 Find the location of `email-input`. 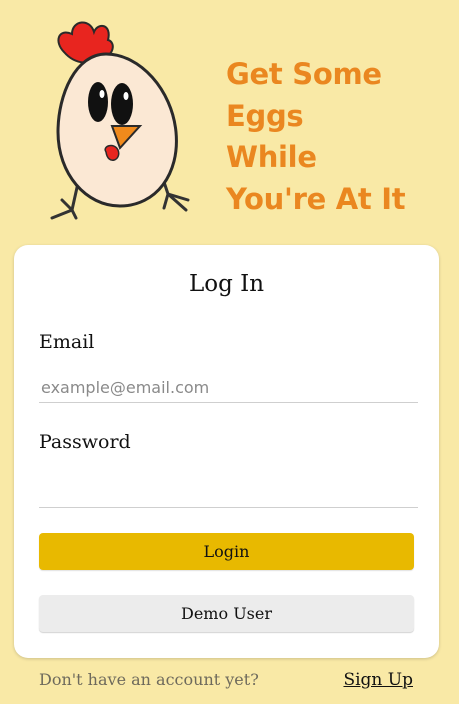

email-input is located at coordinates (228, 387).